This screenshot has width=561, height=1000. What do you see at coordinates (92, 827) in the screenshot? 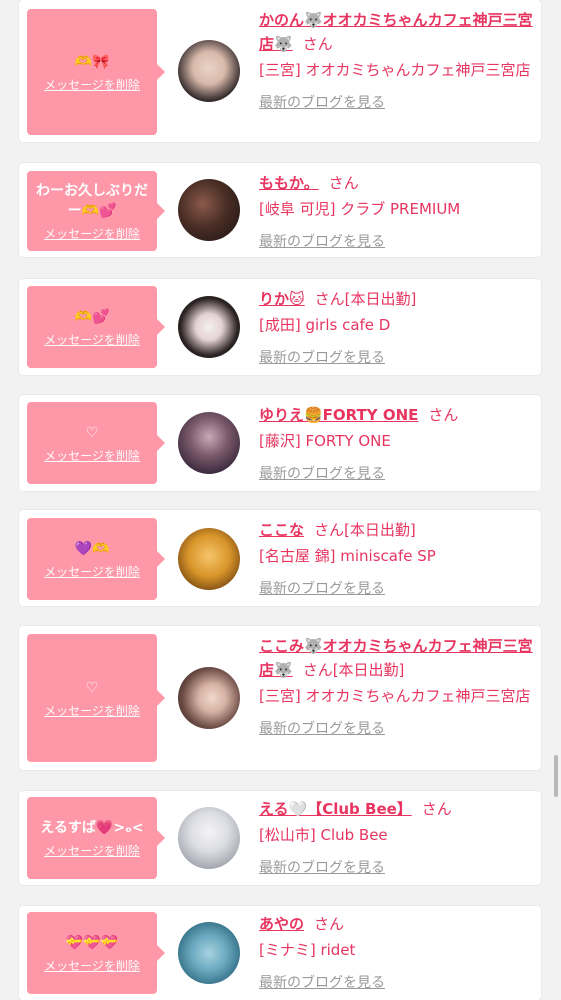
I see `message-text: えるすば💗>ₒ<` at bounding box center [92, 827].